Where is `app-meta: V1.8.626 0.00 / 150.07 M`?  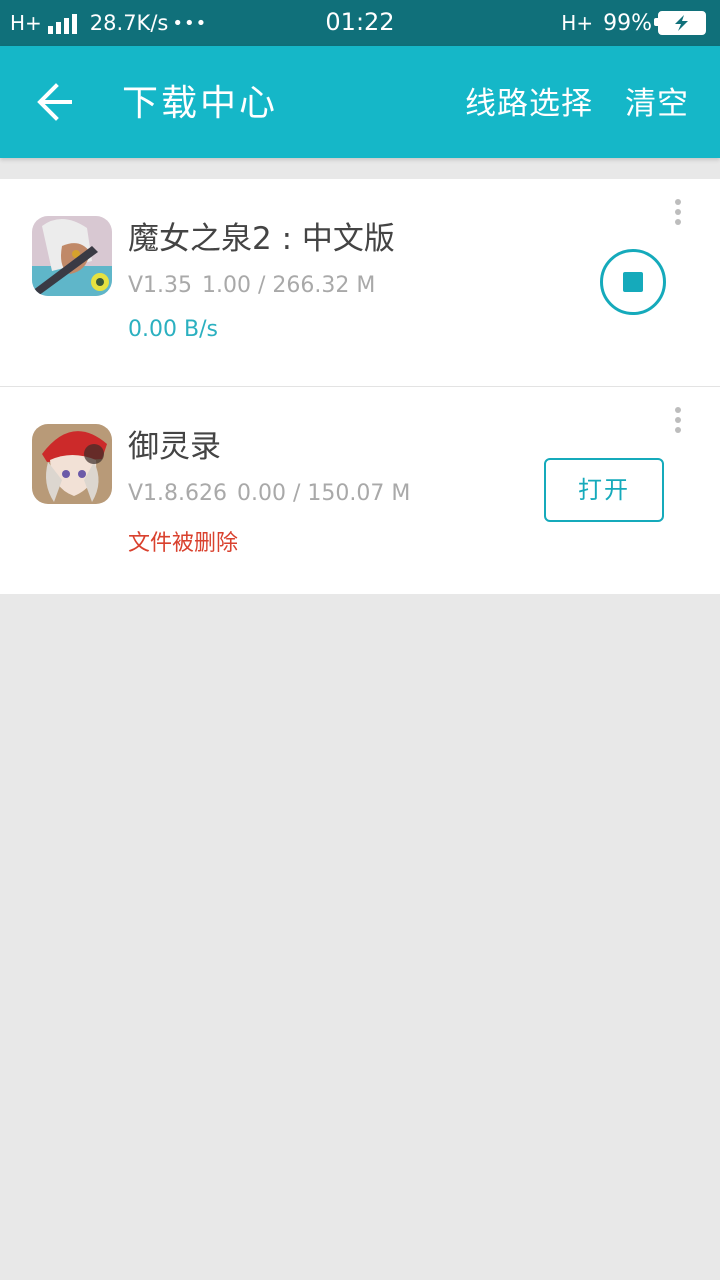
app-meta: V1.8.626 0.00 / 150.07 M is located at coordinates (274, 493).